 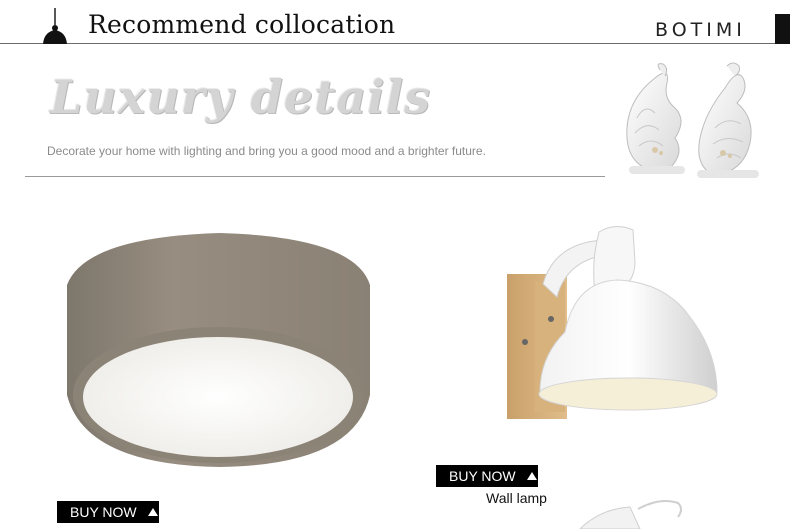 What do you see at coordinates (692, 120) in the screenshot?
I see `swan-figurines-image` at bounding box center [692, 120].